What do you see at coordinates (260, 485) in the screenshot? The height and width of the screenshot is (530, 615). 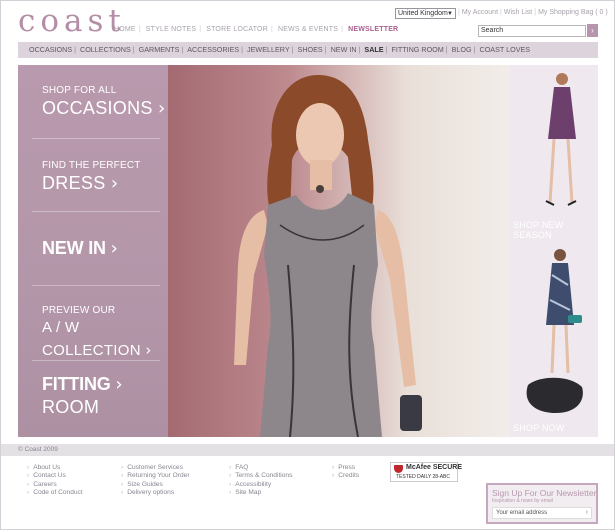 I see `footer-accessibility: Accessibility` at bounding box center [260, 485].